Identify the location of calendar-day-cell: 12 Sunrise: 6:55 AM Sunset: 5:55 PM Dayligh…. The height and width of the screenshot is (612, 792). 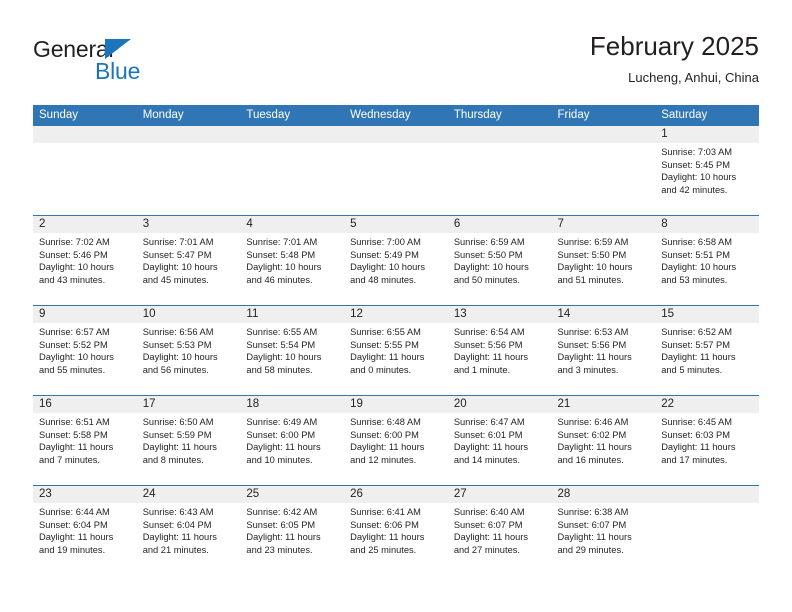
(396, 350).